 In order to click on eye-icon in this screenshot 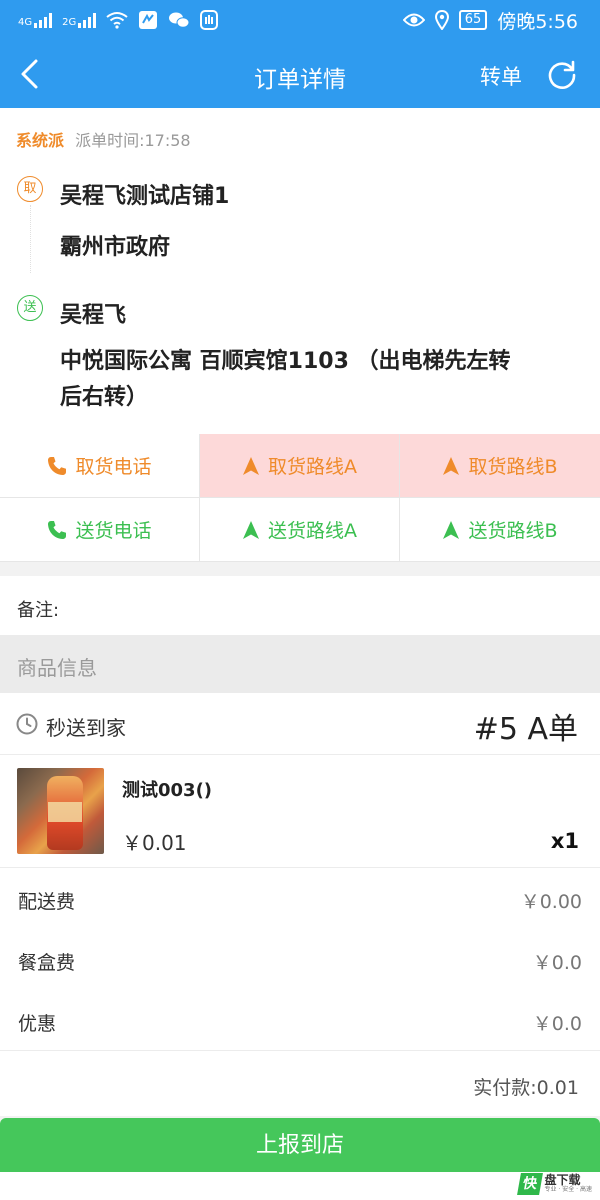, I will do `click(413, 20)`.